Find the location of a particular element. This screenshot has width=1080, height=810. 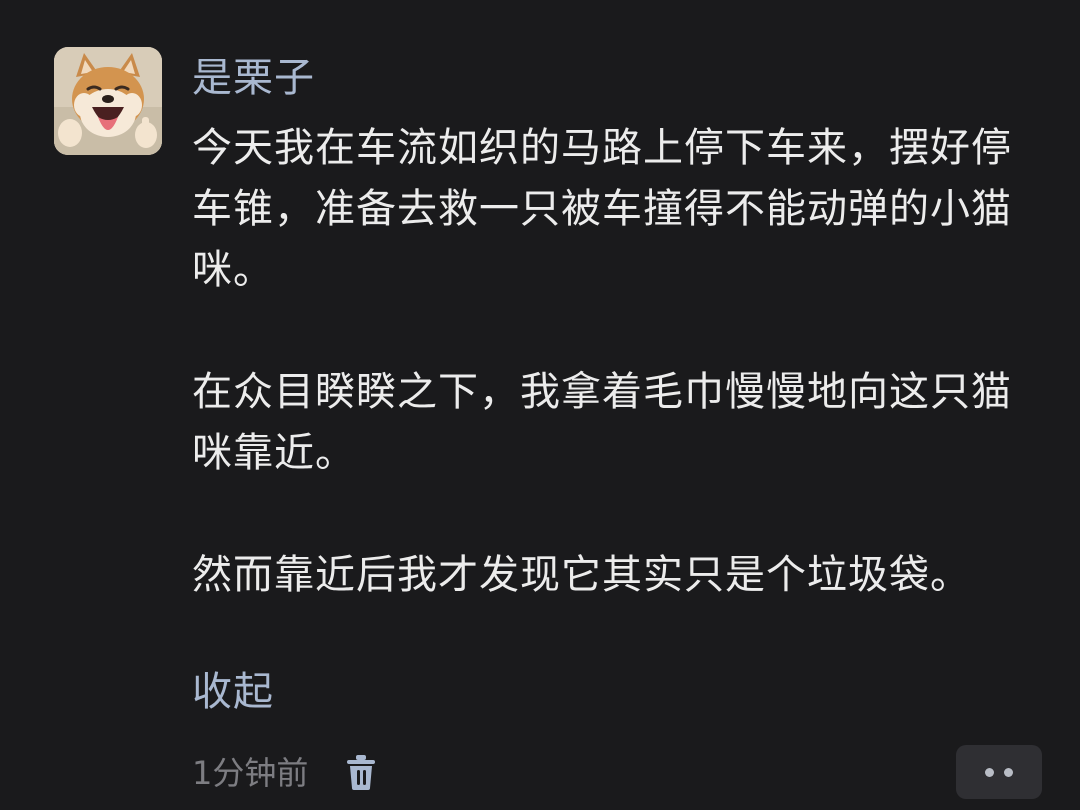

timestamp: 1分钟前 is located at coordinates (250, 773).